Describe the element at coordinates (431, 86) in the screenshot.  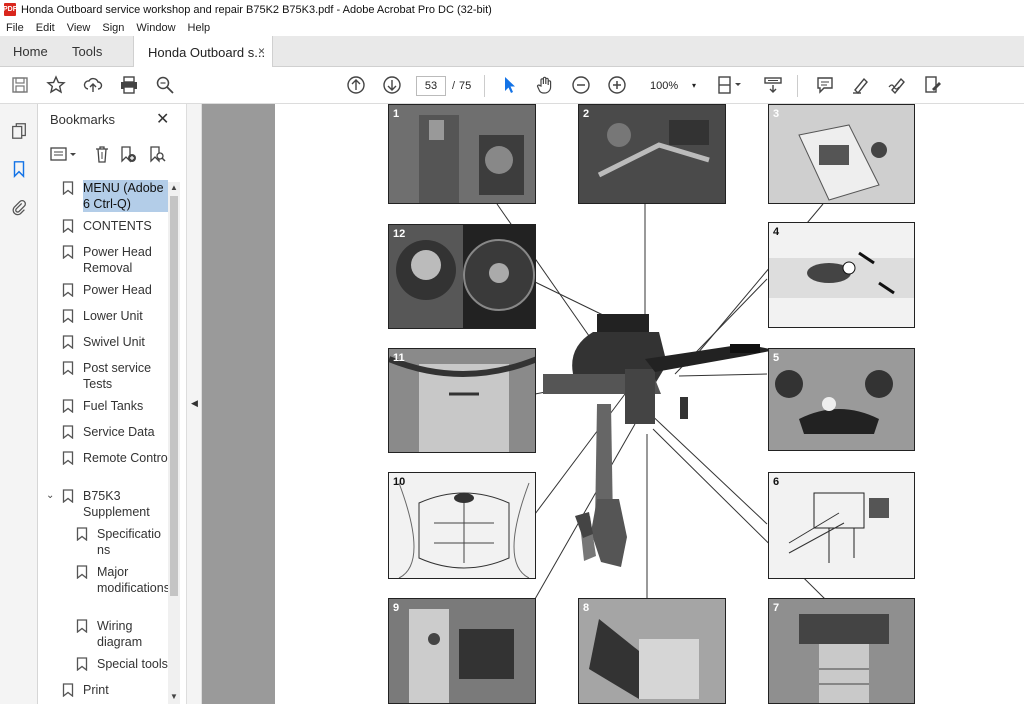
I see `page-number-input: 53` at that location.